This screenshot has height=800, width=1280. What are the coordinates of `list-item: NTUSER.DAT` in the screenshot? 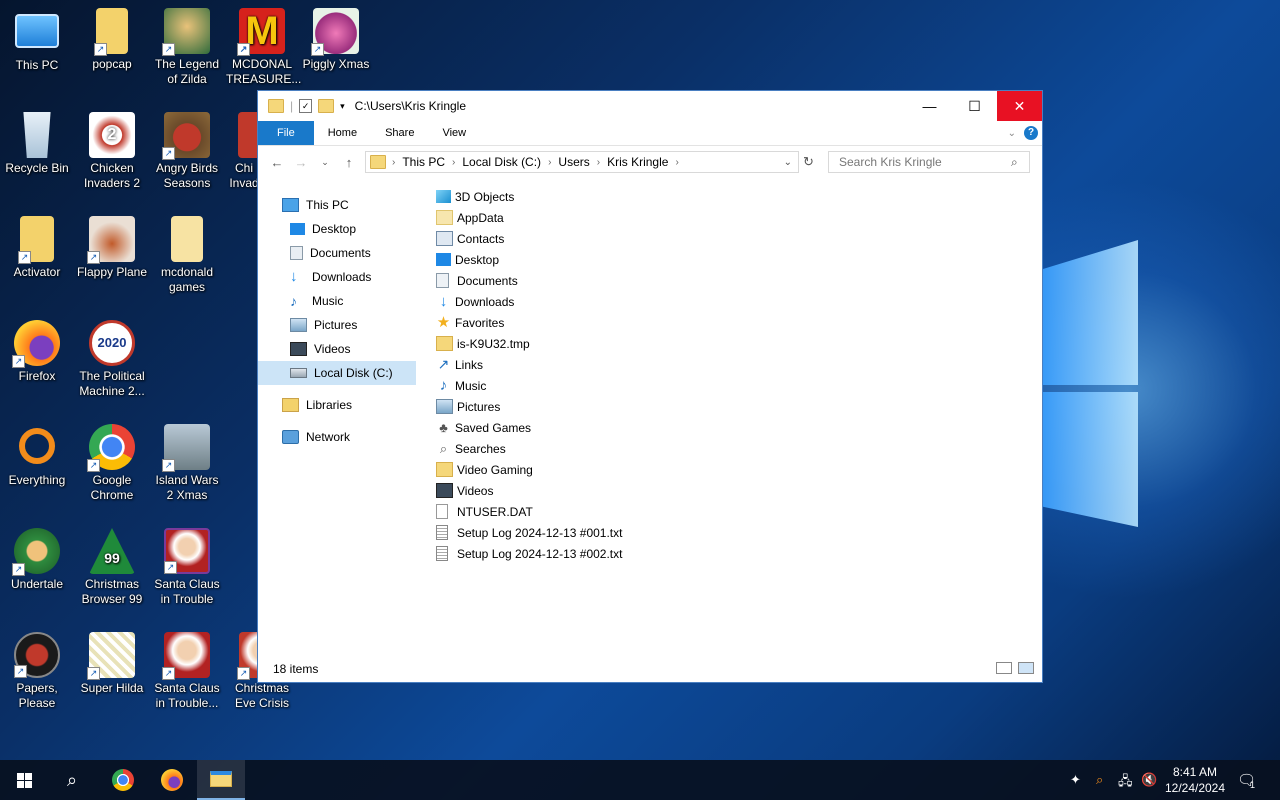 It's located at (529, 511).